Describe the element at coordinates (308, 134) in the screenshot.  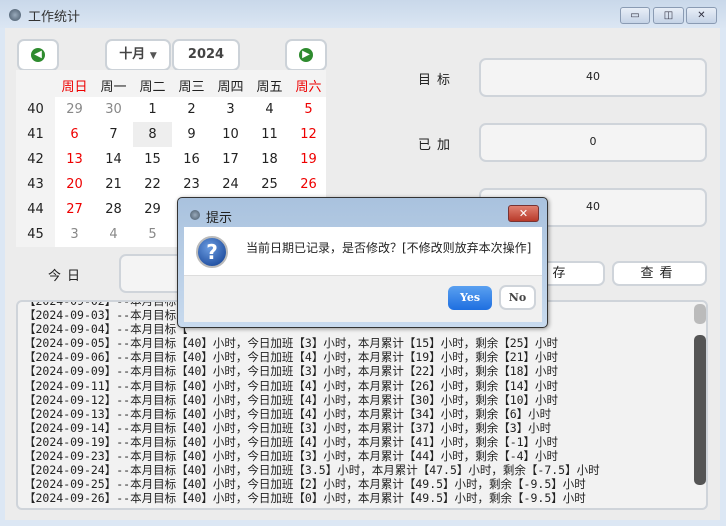
I see `day-cell: 12` at that location.